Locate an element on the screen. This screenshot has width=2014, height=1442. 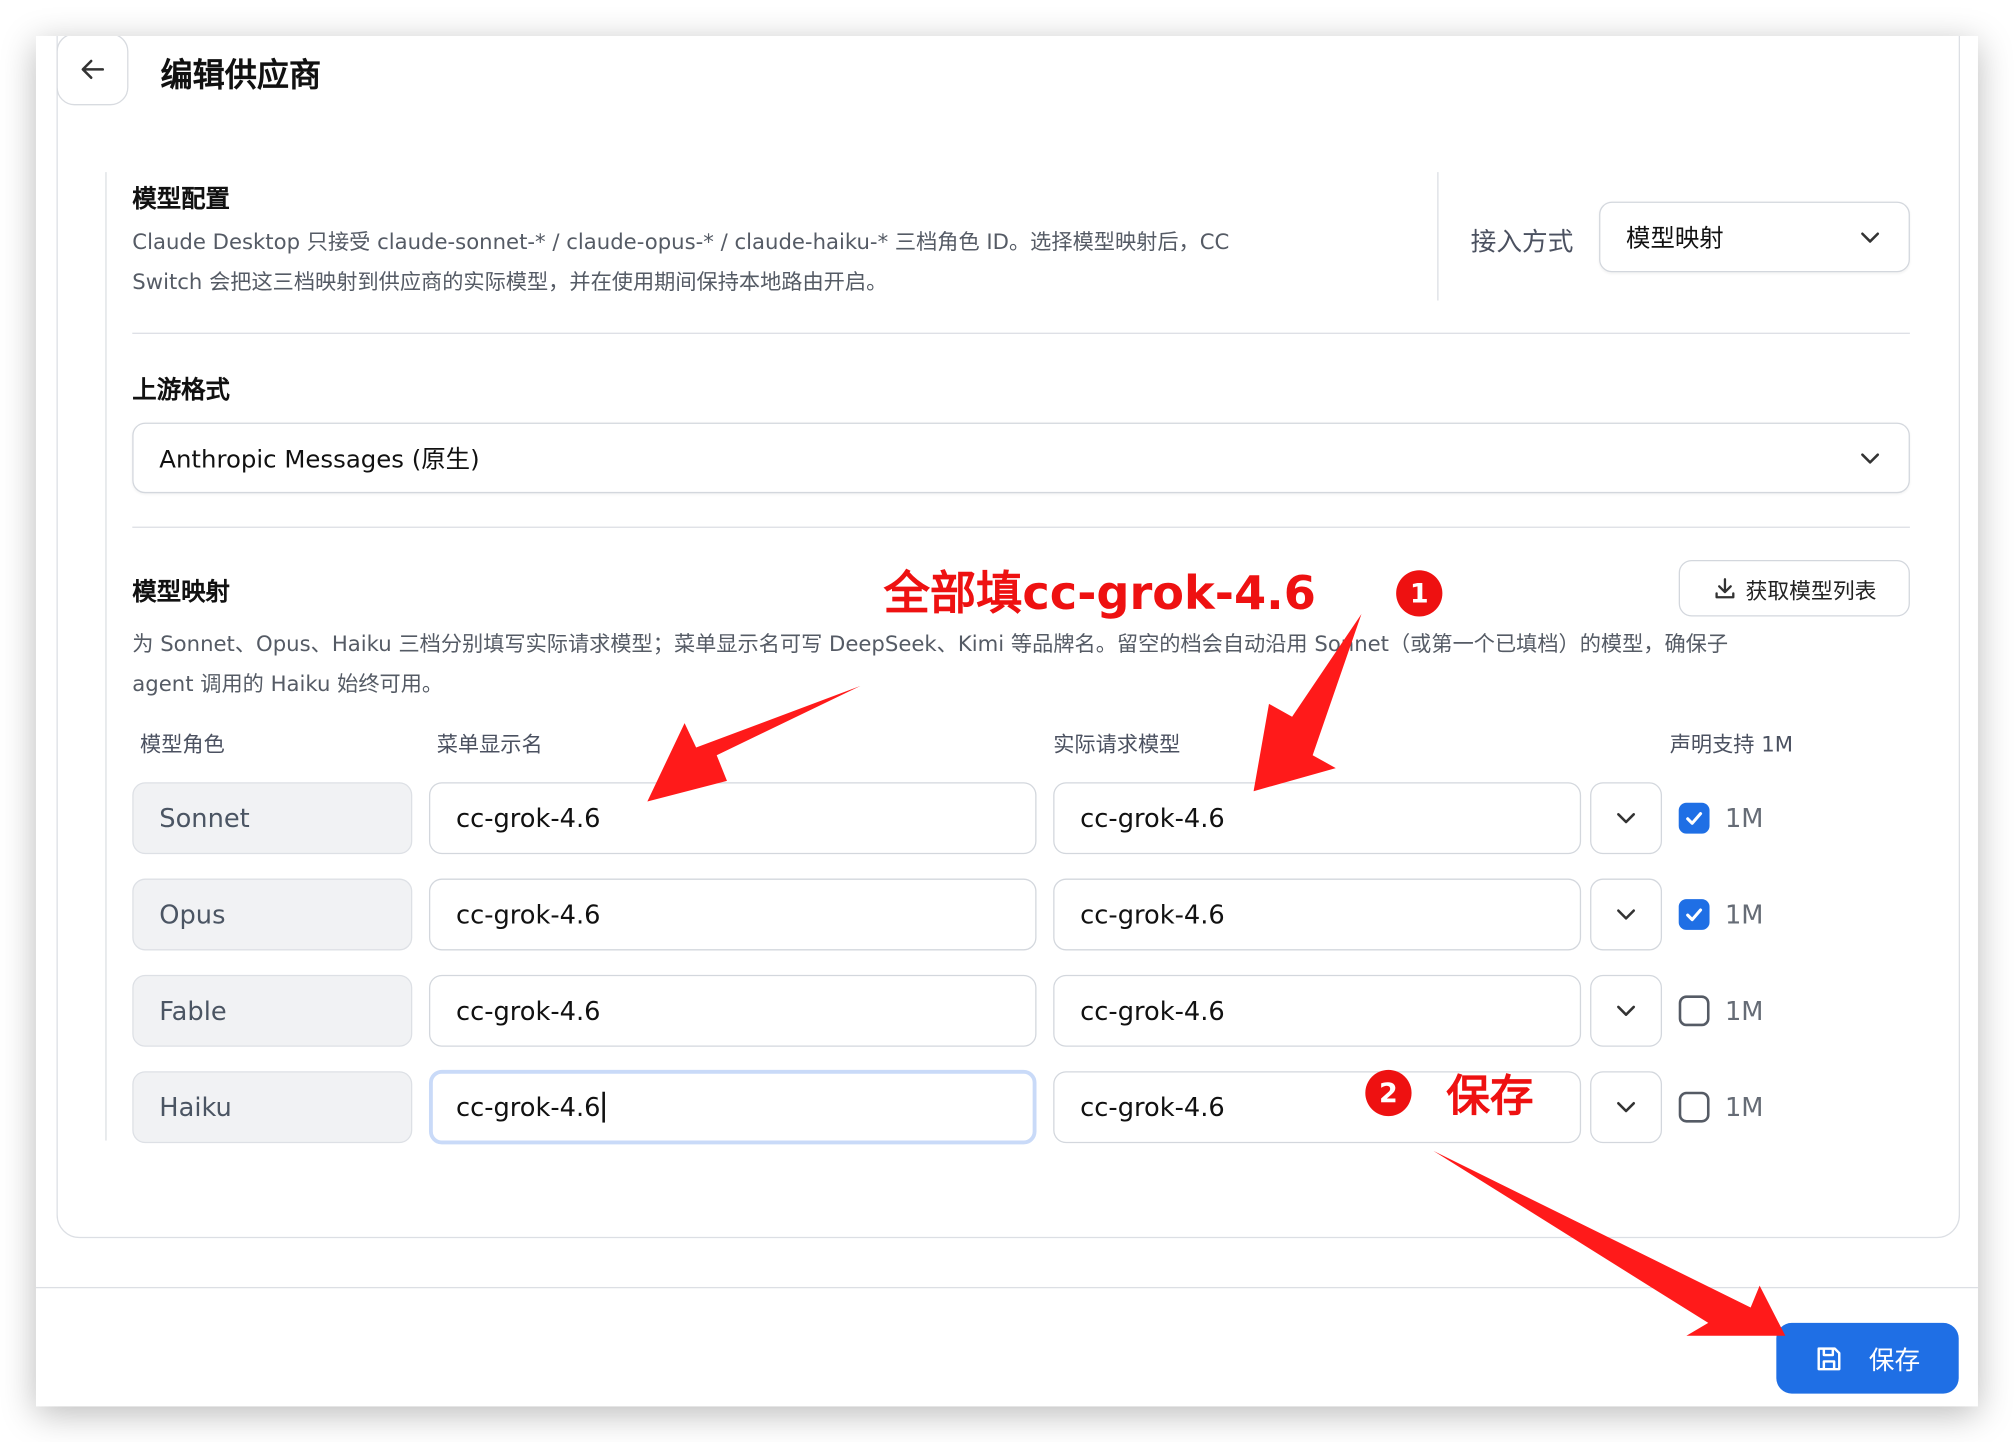
annotation-arrow-save is located at coordinates (1609, 1243).